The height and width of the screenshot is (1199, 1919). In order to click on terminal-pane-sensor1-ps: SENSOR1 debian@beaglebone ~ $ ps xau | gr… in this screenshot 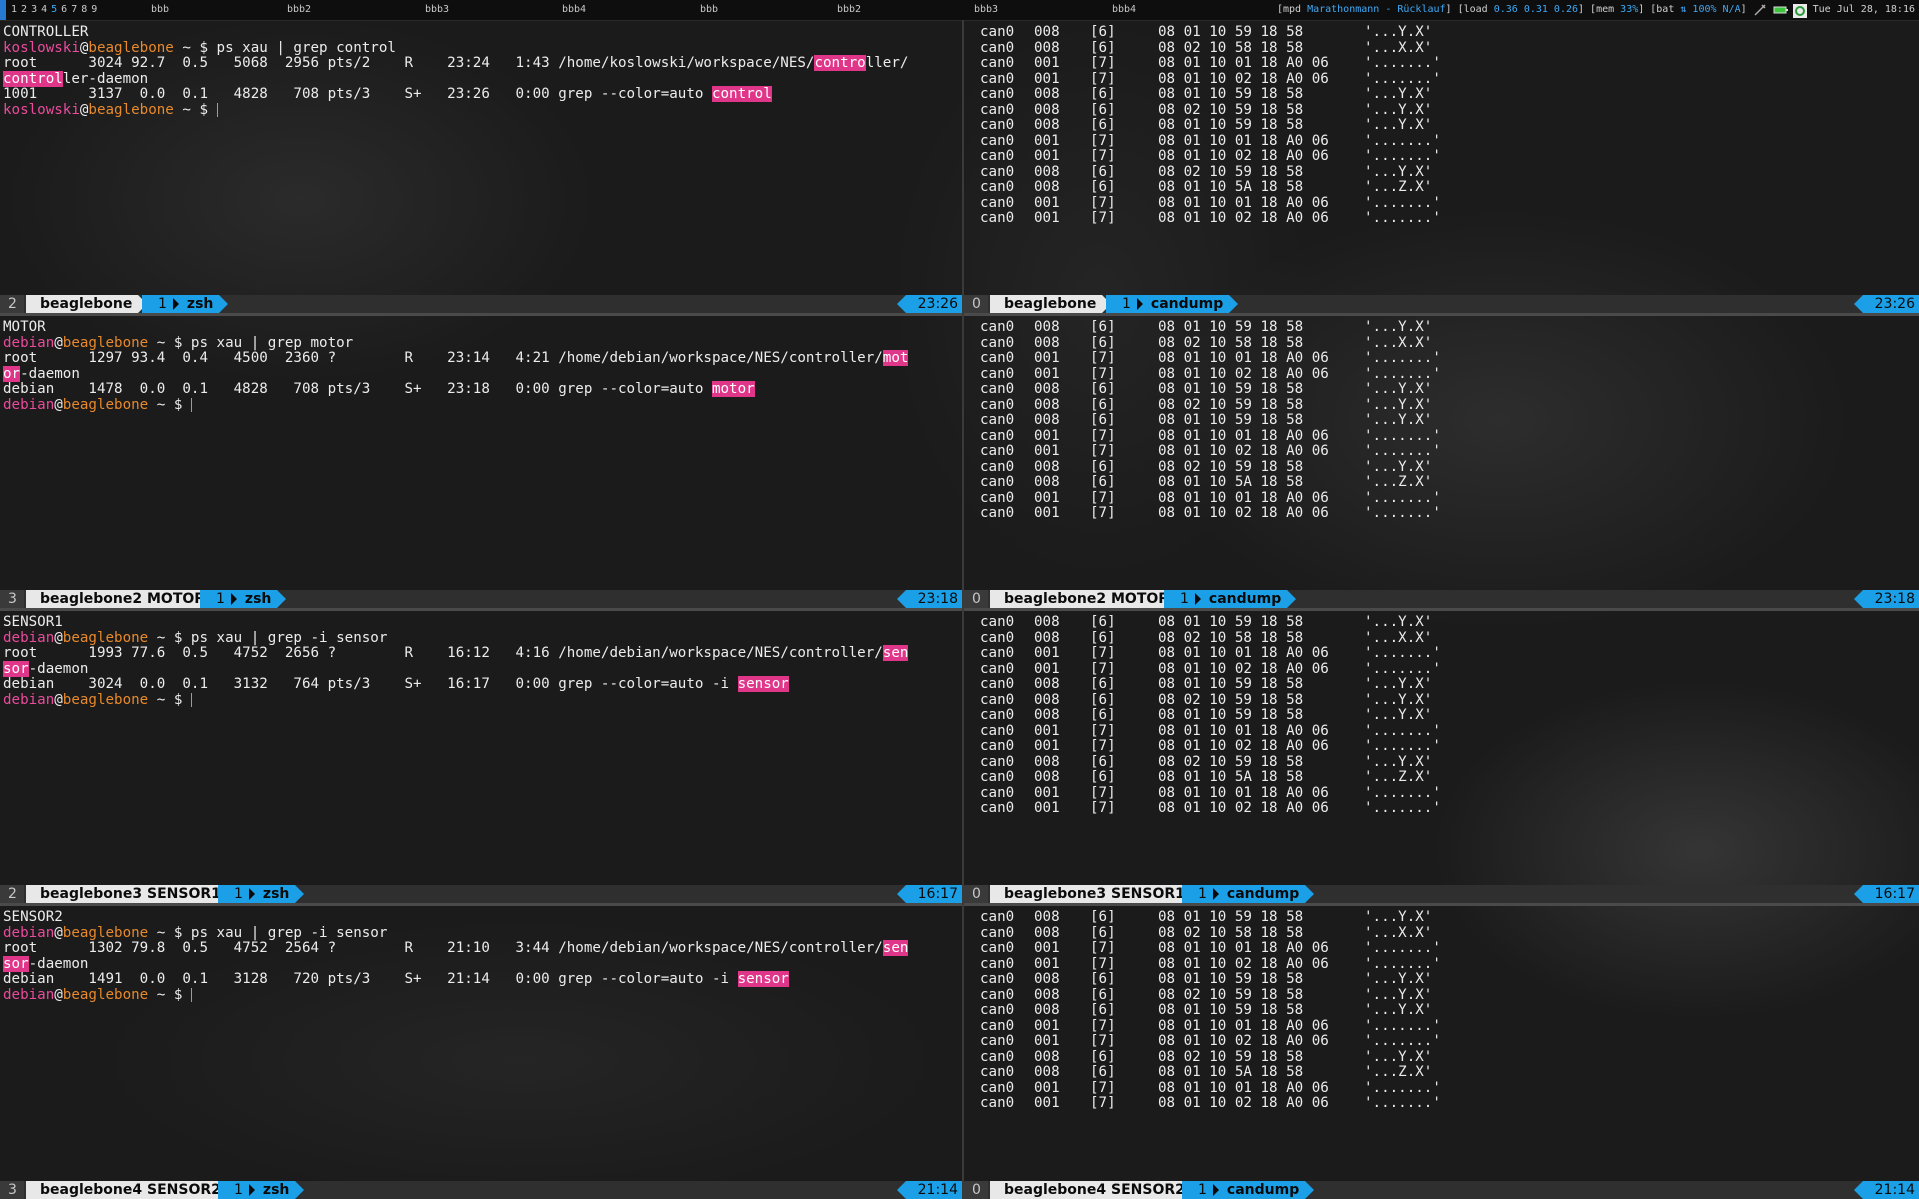, I will do `click(481, 757)`.